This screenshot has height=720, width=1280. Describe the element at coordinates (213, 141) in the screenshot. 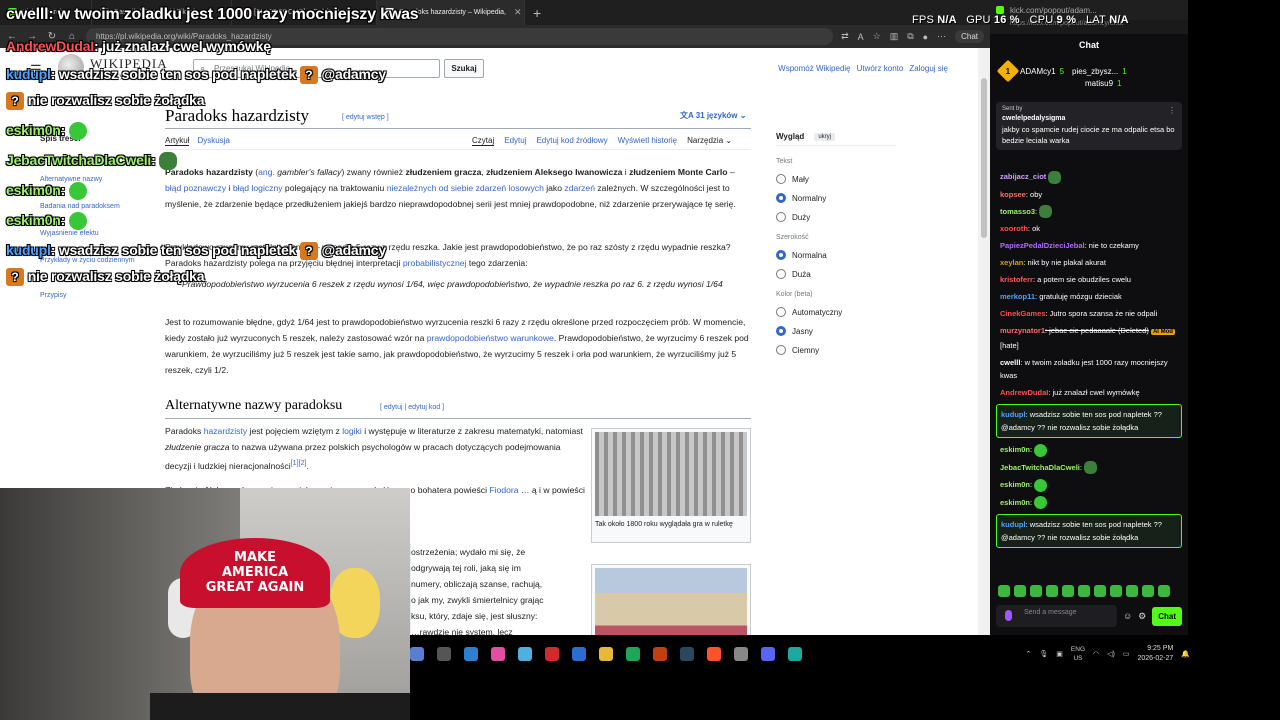

I see `tab-talk: Dyskusja` at that location.